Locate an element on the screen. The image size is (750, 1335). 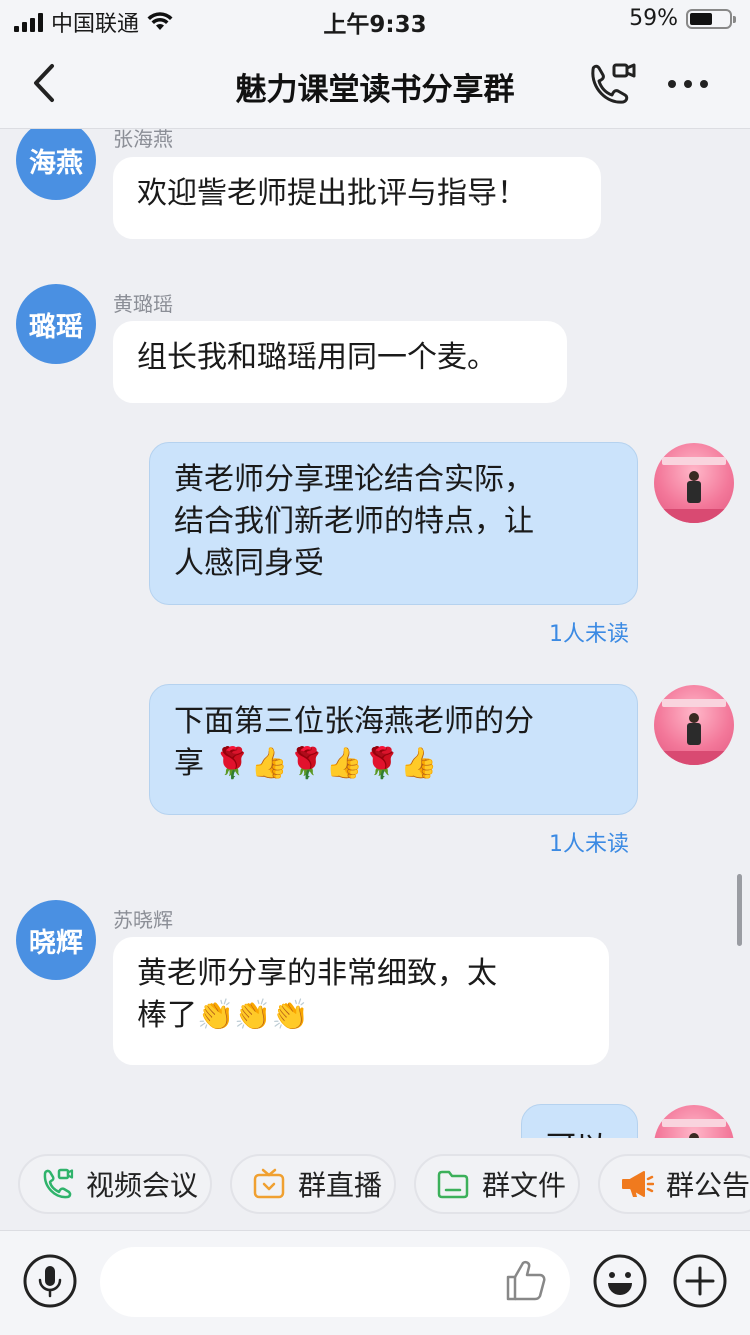
rose-thumbs-up-emoji: 🌹👍🌹👍🌹👍 is located at coordinates (325, 763).